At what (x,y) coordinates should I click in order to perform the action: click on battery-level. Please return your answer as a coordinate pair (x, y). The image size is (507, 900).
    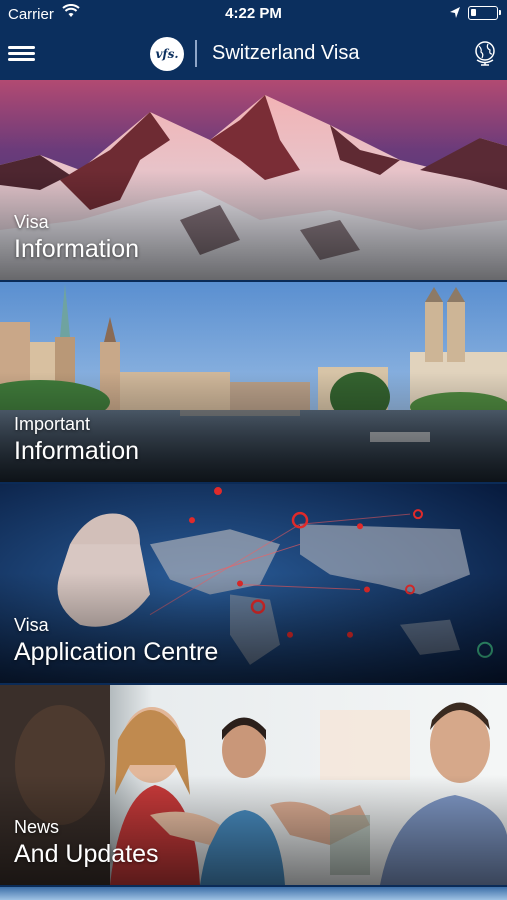
    Looking at the image, I should click on (473, 12).